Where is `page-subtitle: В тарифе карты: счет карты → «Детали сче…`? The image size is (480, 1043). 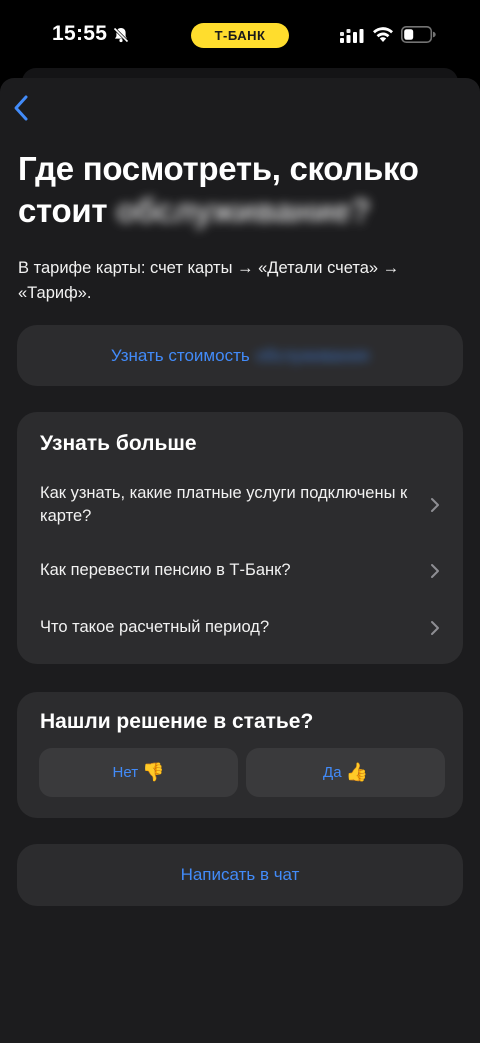
page-subtitle: В тарифе карты: счет карты → «Детали сче… is located at coordinates (209, 280).